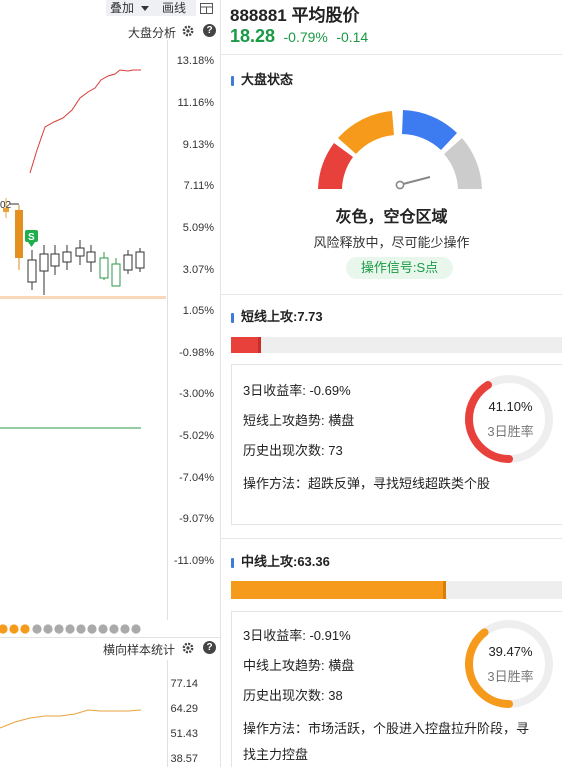  Describe the element at coordinates (367, 483) in the screenshot. I see `short-method: 操作方法：超跌反弹，寻找短线超跌类个股` at that location.